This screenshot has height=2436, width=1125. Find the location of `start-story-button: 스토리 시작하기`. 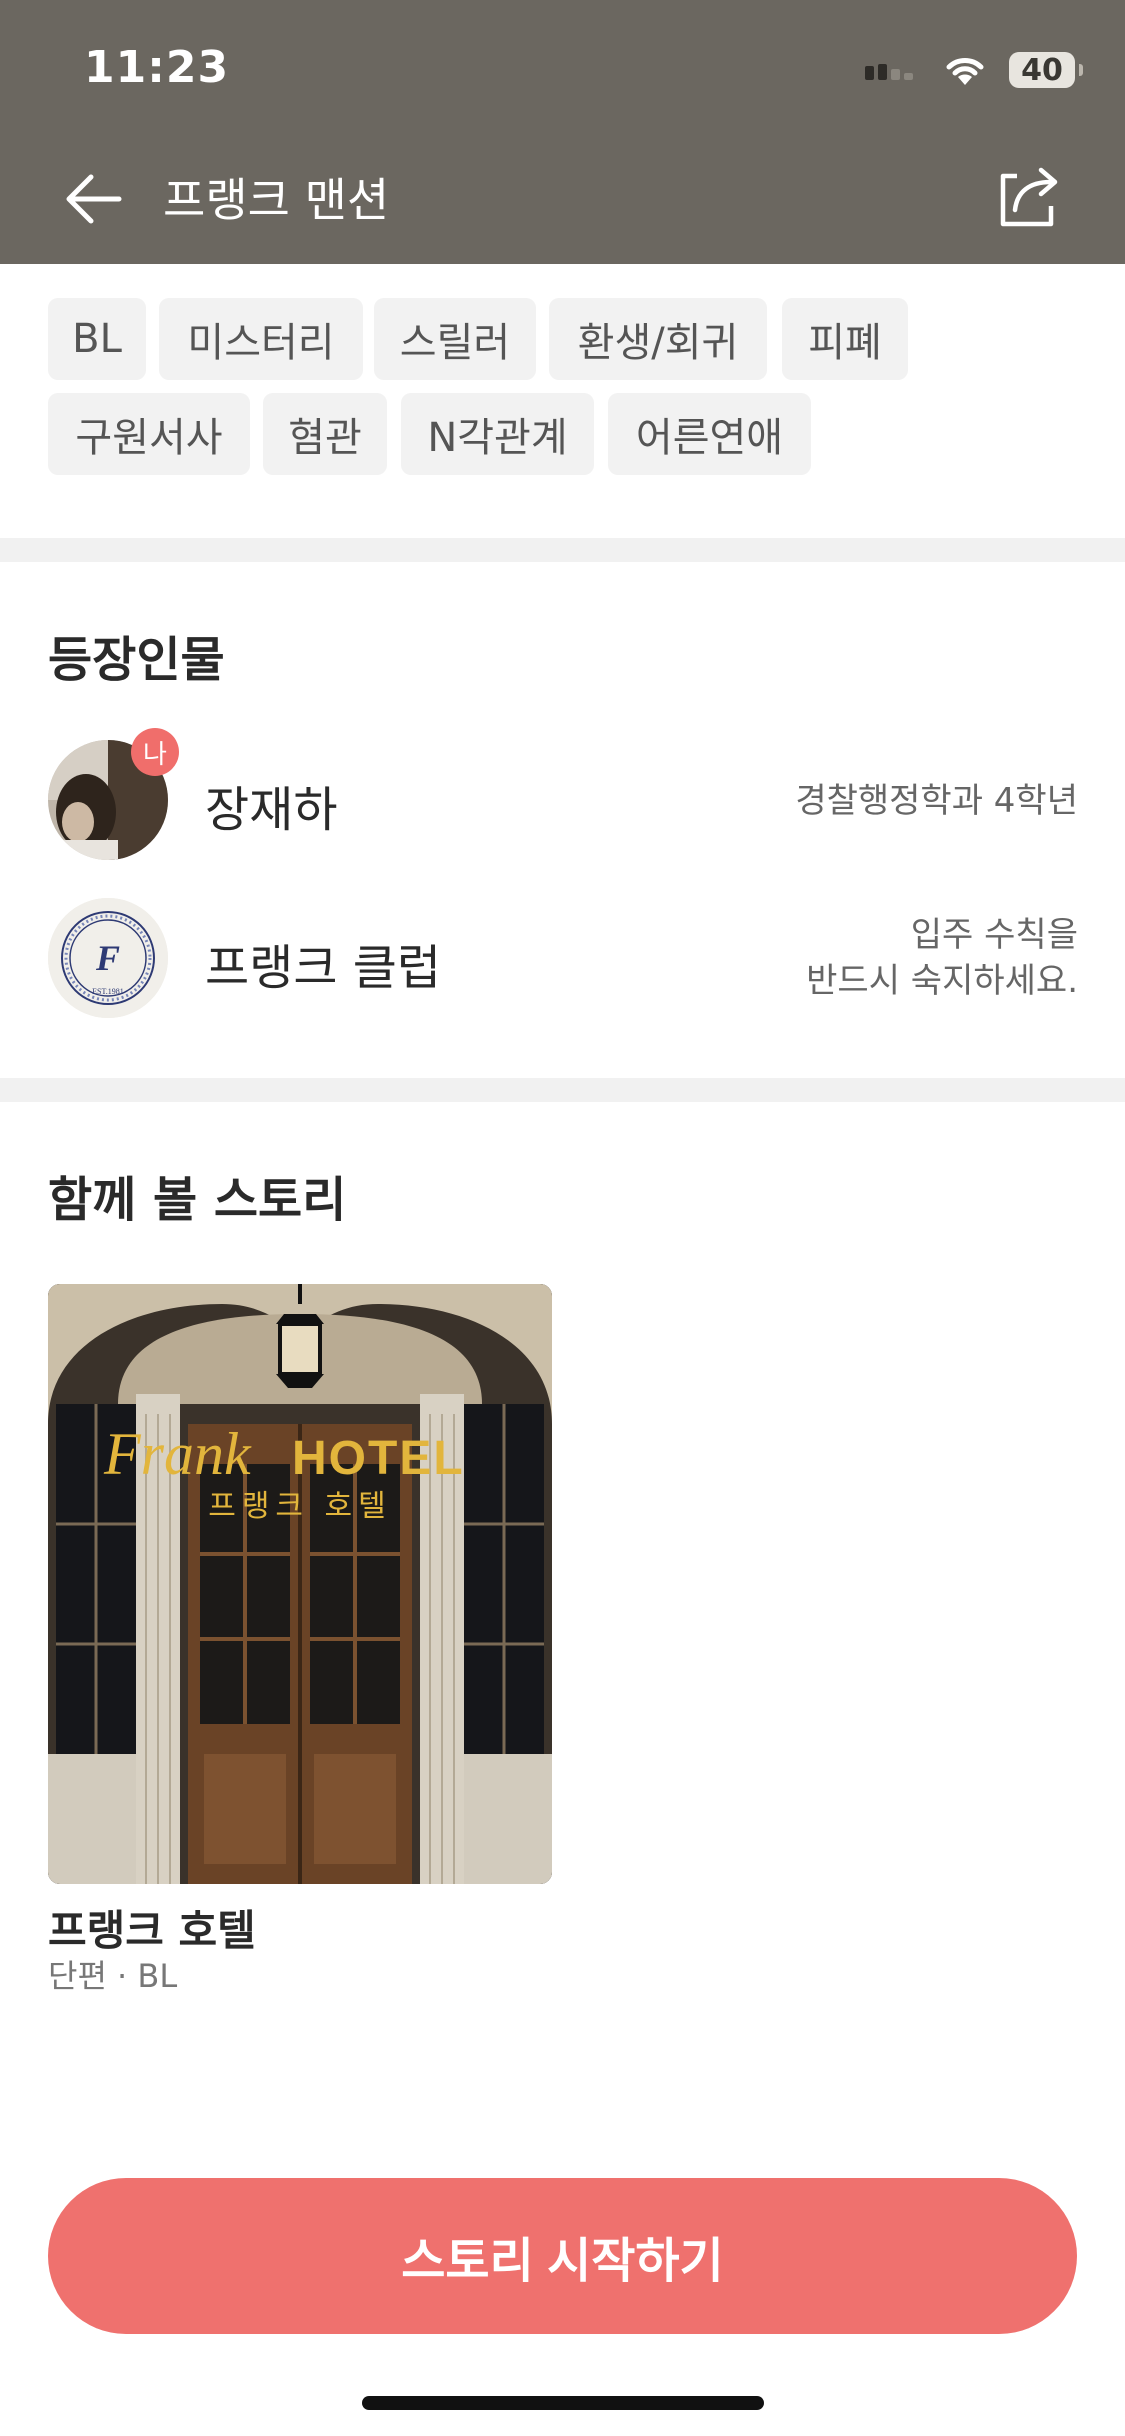

start-story-button: 스토리 시작하기 is located at coordinates (562, 2256).